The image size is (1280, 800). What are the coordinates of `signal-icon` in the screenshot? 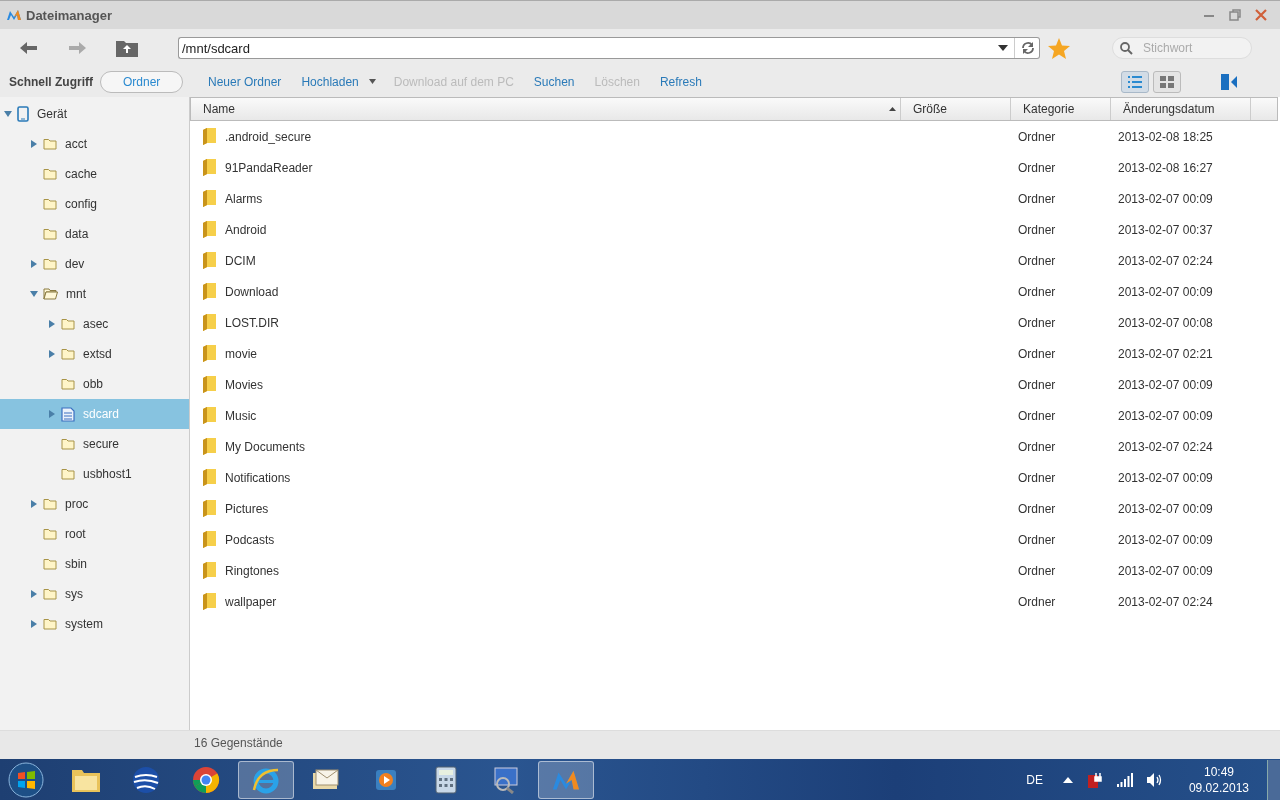 It's located at (1124, 779).